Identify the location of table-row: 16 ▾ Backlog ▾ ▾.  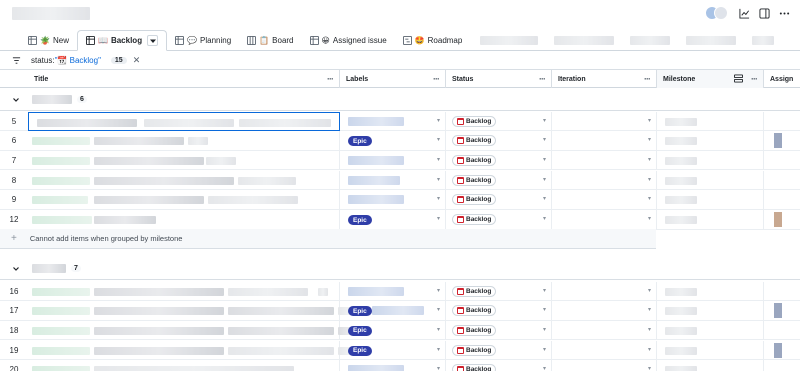
(400, 291).